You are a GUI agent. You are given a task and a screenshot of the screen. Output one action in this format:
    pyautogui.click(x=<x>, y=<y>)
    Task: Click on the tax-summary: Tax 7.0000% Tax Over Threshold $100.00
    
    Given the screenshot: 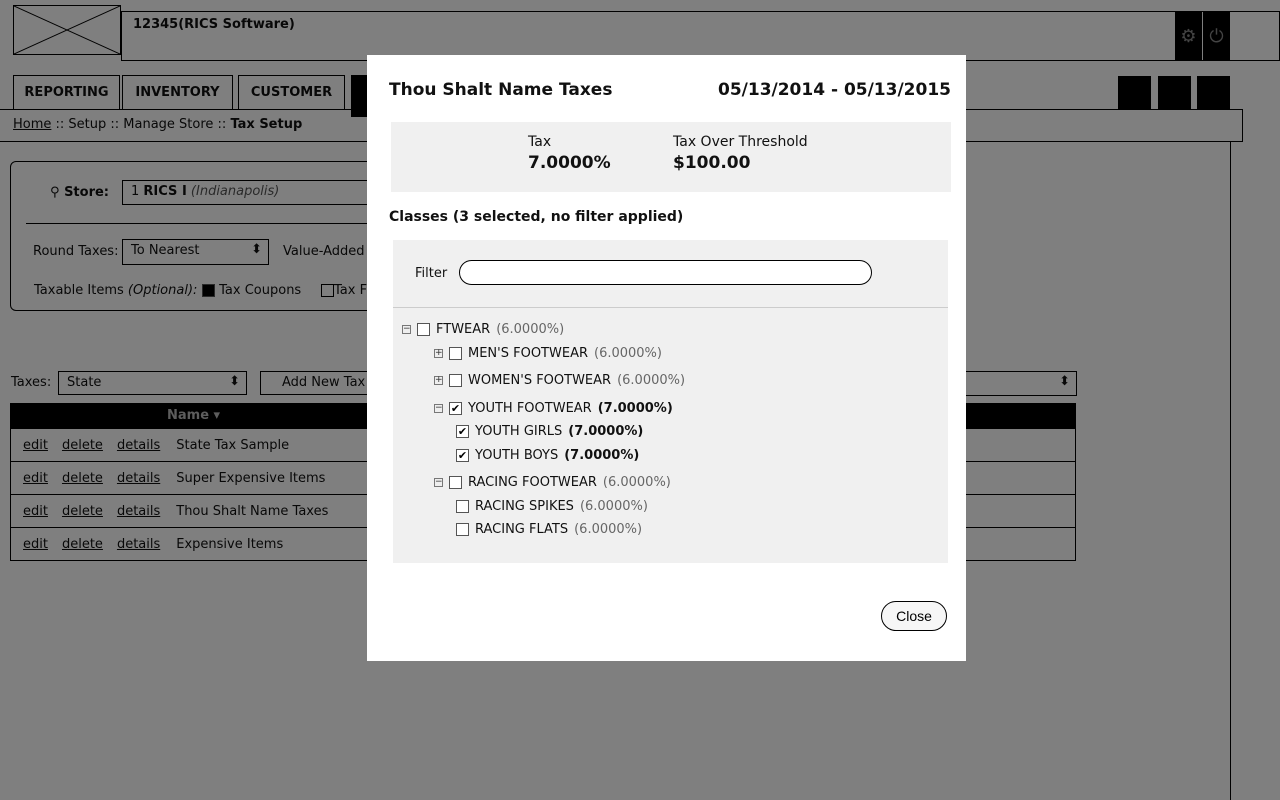 What is the action you would take?
    pyautogui.click(x=671, y=157)
    